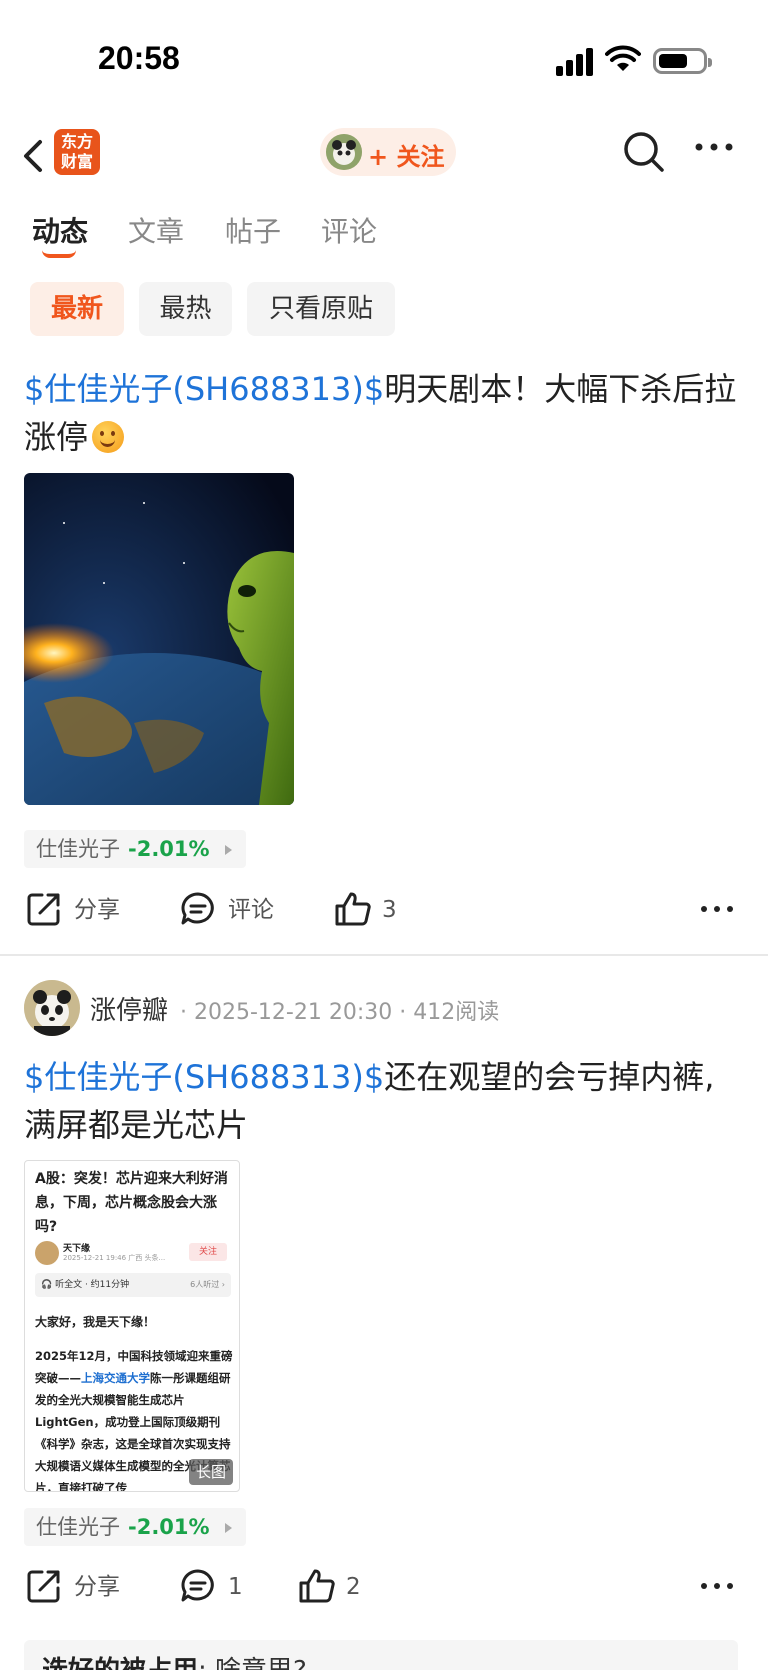  I want to click on status-bar: 20:58, so click(384, 60).